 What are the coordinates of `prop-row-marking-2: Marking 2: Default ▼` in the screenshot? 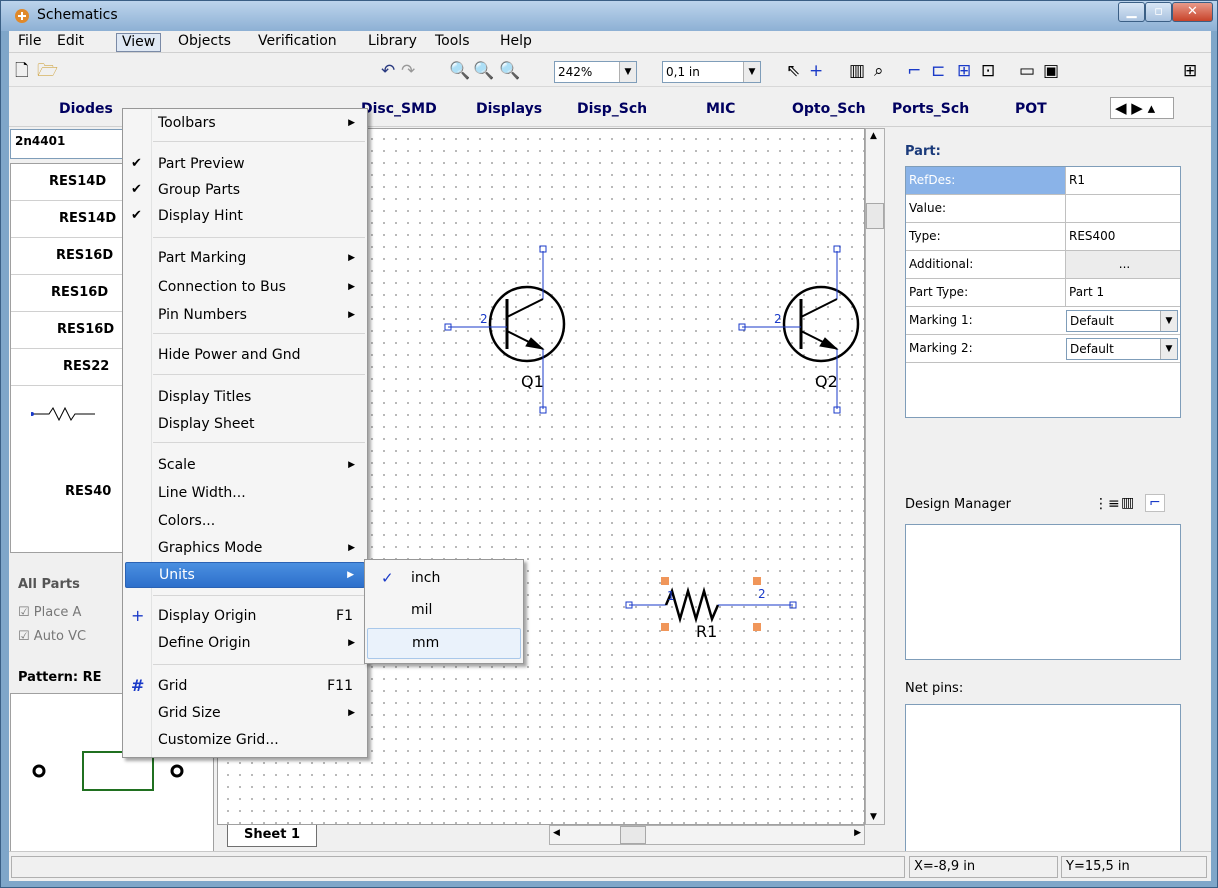 It's located at (1043, 349).